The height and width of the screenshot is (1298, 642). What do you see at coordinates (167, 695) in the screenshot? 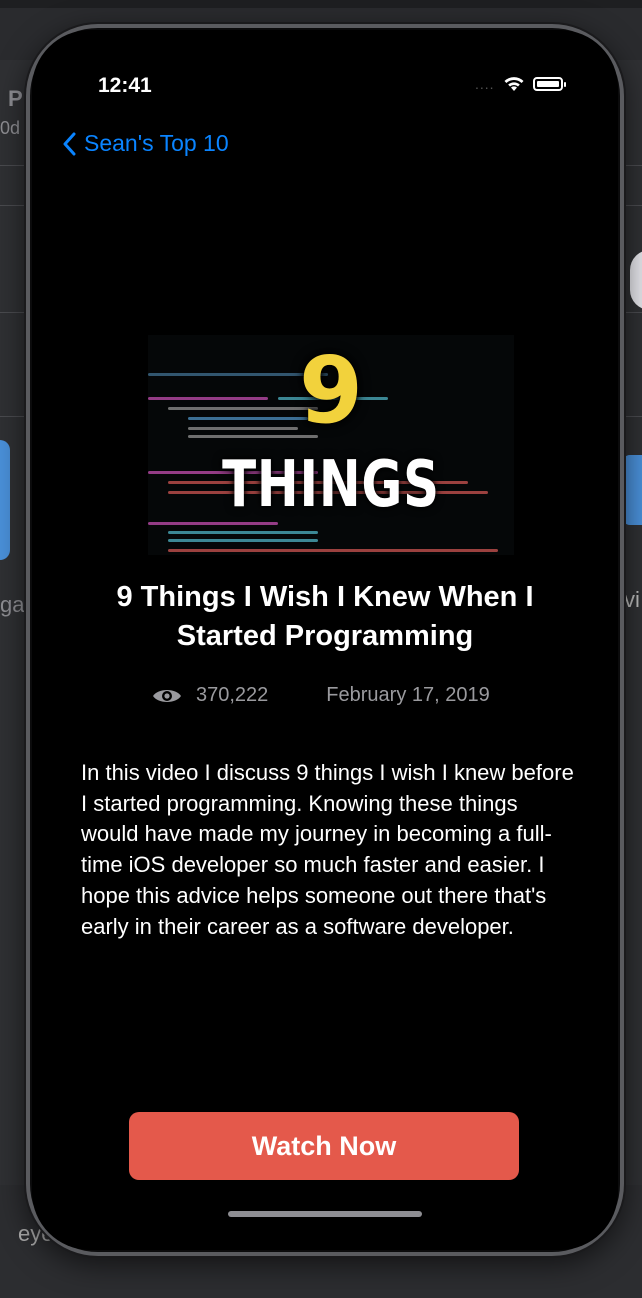
I see `eye-icon` at bounding box center [167, 695].